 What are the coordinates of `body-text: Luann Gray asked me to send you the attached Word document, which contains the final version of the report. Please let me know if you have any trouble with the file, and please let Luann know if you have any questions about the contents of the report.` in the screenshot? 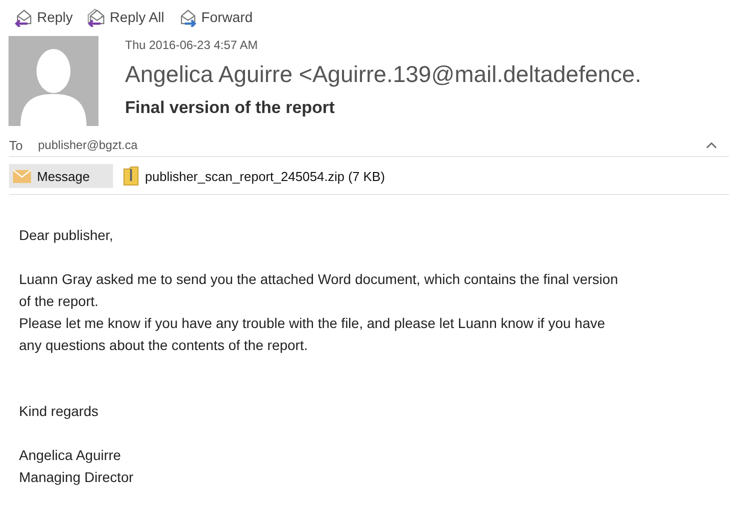 It's located at (319, 312).